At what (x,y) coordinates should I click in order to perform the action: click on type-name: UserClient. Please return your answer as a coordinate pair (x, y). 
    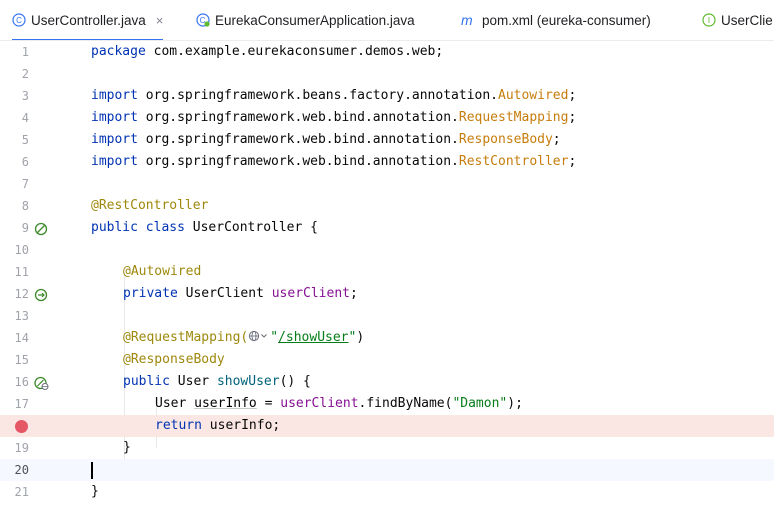
    Looking at the image, I should click on (224, 293).